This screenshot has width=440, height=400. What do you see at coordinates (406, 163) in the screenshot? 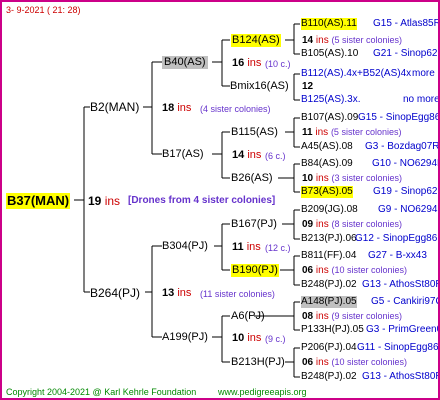
I see `g4-right-6: G10 - NO6294R` at bounding box center [406, 163].